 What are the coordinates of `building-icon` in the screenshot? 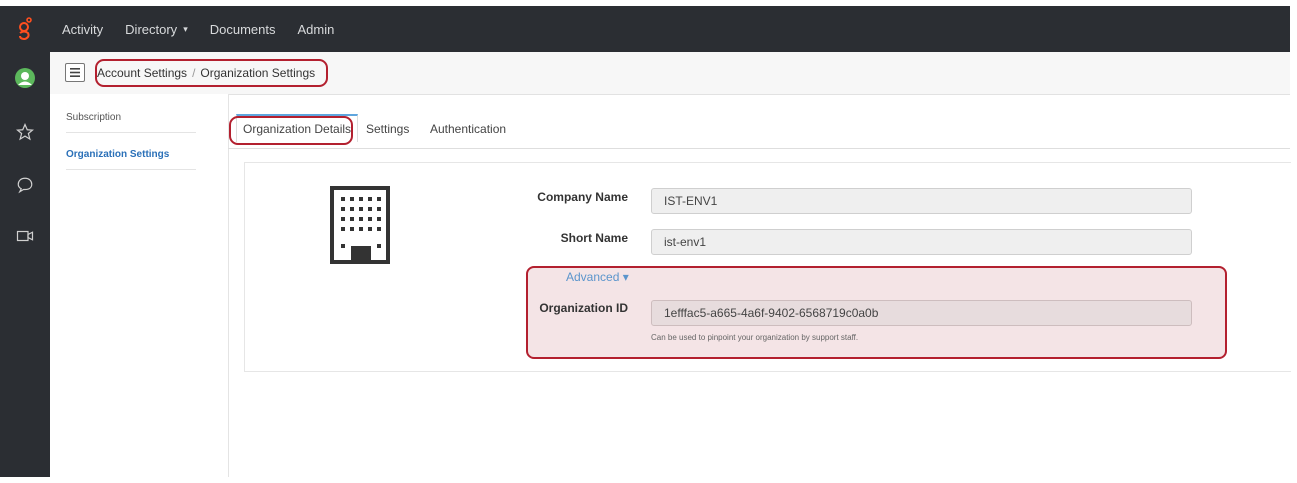 It's located at (360, 226).